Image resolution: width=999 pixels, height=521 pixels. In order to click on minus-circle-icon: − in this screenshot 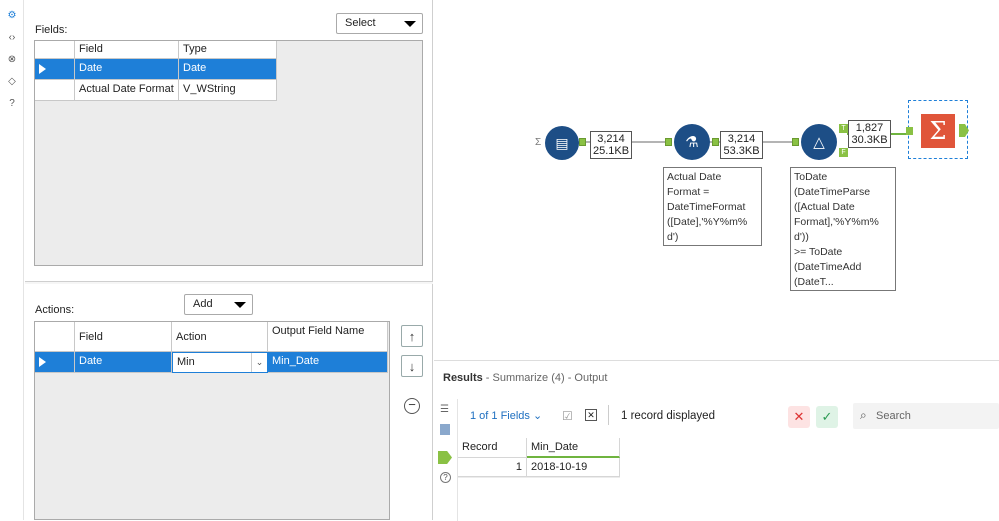, I will do `click(412, 406)`.